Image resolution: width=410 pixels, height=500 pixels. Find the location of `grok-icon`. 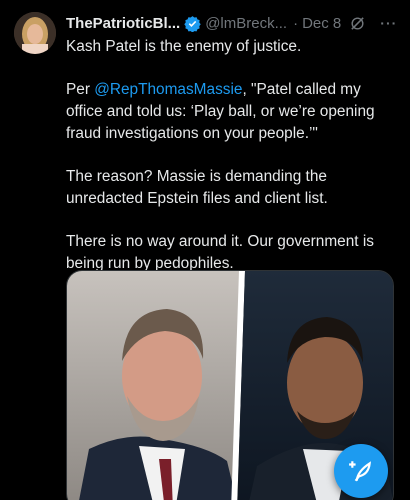

grok-icon is located at coordinates (357, 23).